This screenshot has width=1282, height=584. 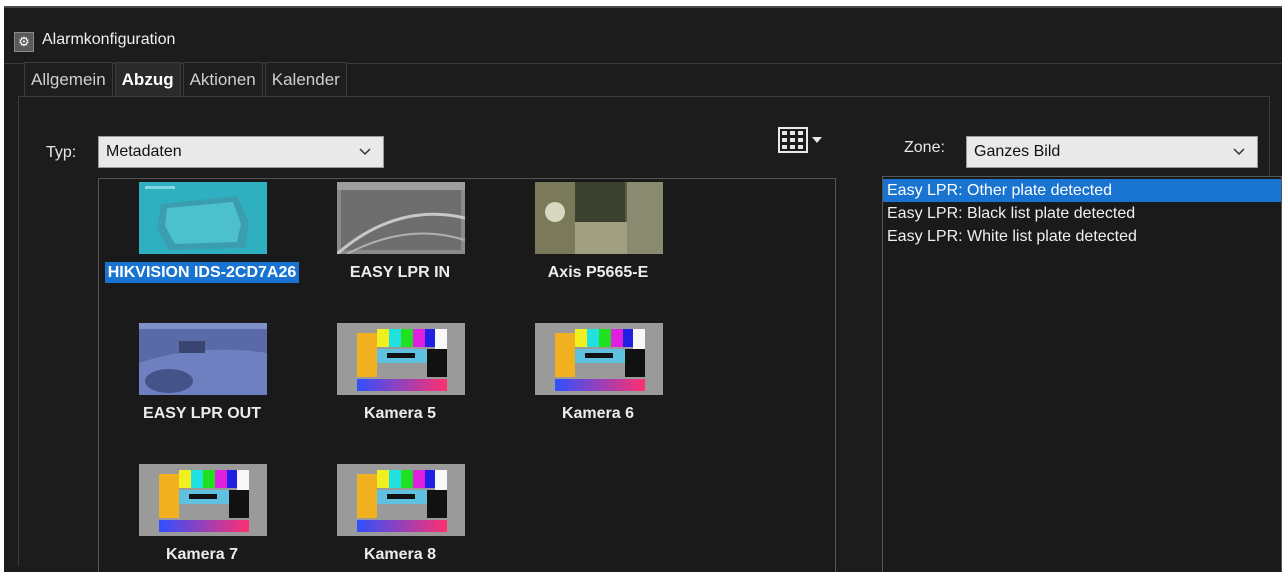 I want to click on camera-label: EASY LPR IN, so click(x=400, y=272).